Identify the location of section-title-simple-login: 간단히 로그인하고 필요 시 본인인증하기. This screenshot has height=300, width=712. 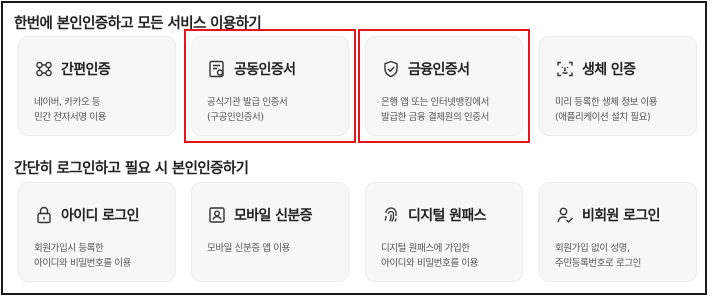
(131, 169).